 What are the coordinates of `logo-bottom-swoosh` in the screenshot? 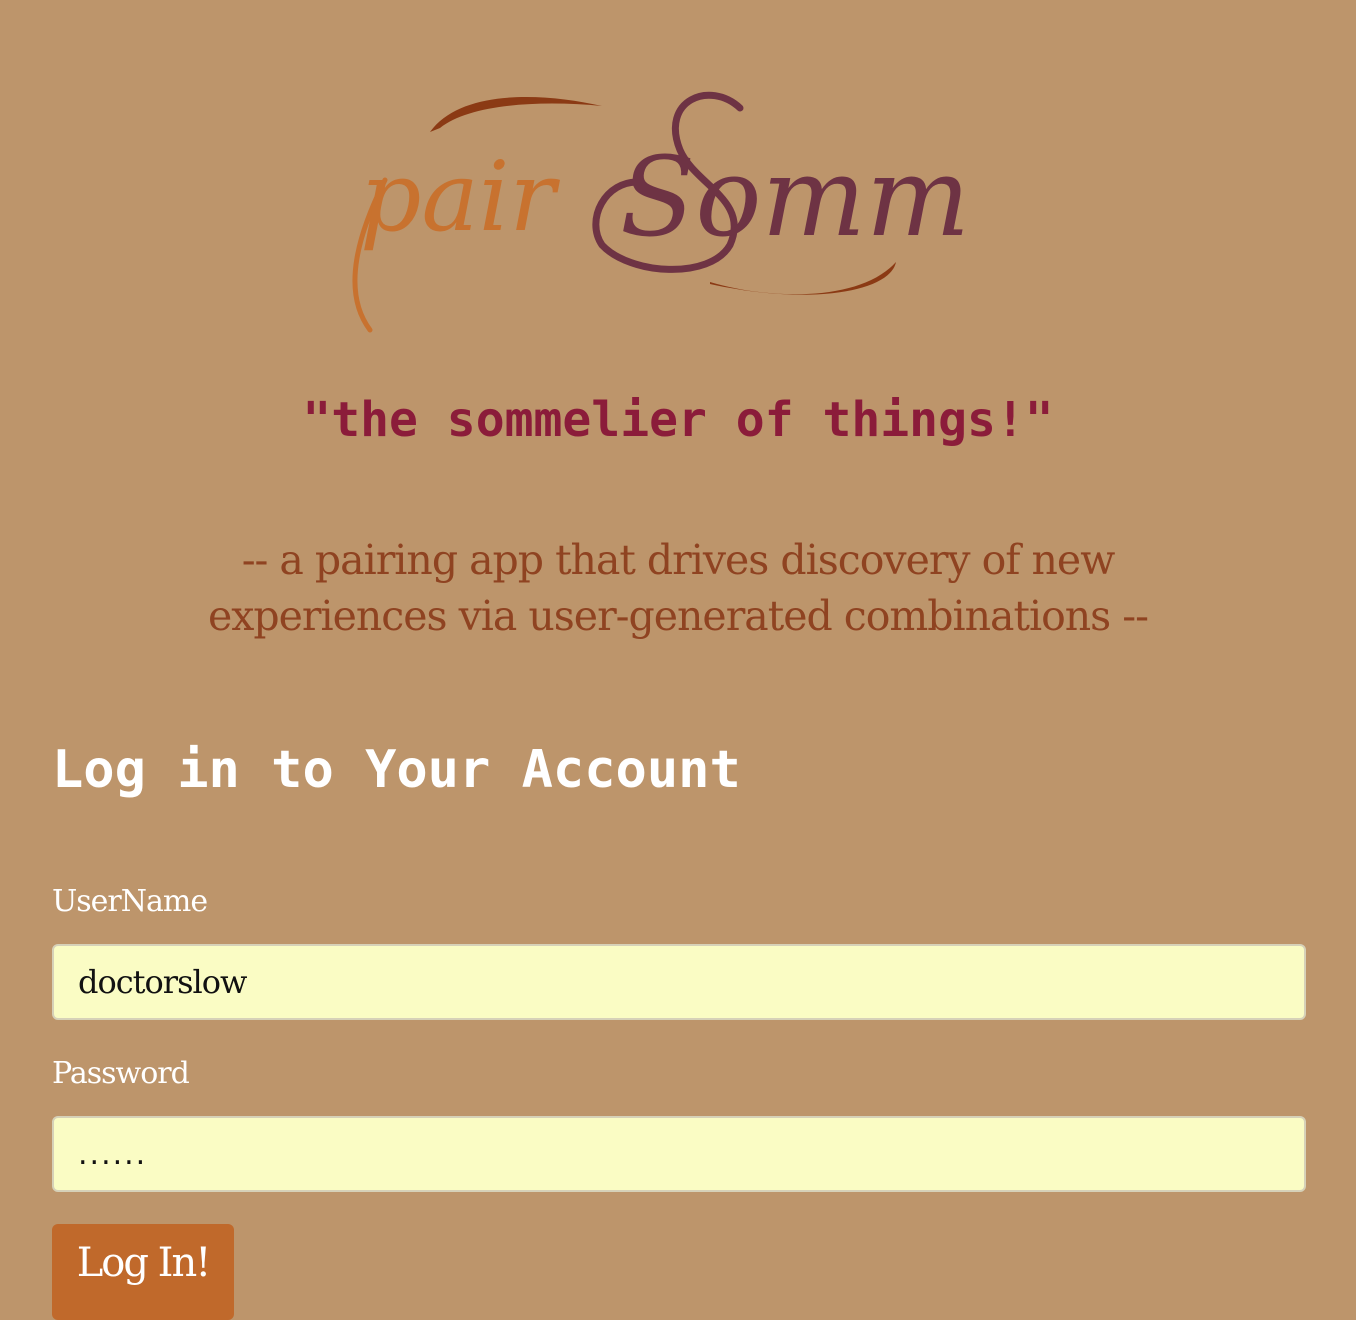 It's located at (803, 278).